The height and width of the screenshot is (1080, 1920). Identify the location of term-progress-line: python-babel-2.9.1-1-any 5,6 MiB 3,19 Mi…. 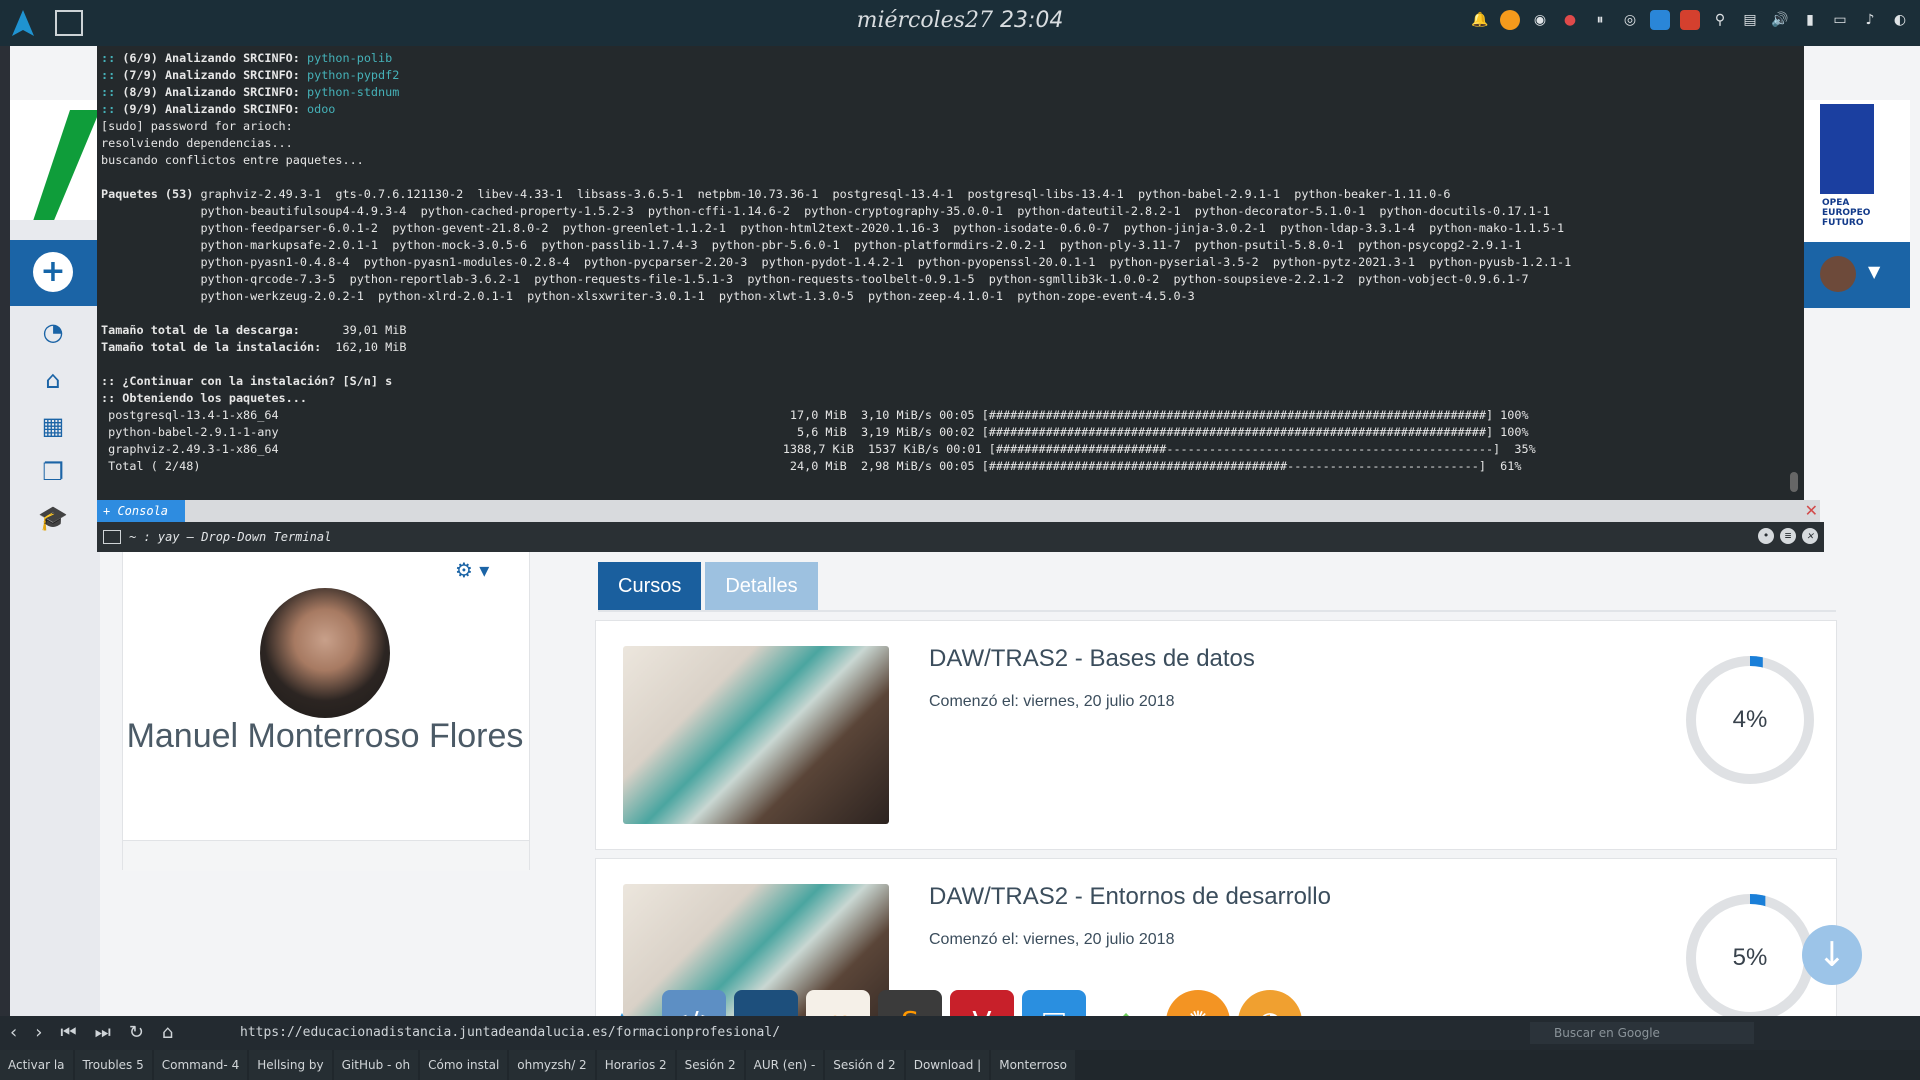
(815, 432).